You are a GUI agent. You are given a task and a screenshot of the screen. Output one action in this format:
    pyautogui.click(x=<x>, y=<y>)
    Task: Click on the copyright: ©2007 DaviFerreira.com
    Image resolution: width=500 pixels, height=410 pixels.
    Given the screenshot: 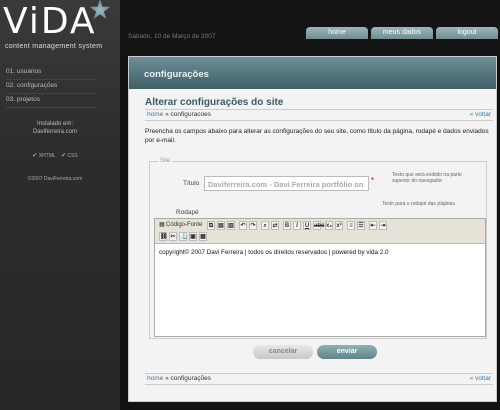 What is the action you would take?
    pyautogui.click(x=55, y=179)
    